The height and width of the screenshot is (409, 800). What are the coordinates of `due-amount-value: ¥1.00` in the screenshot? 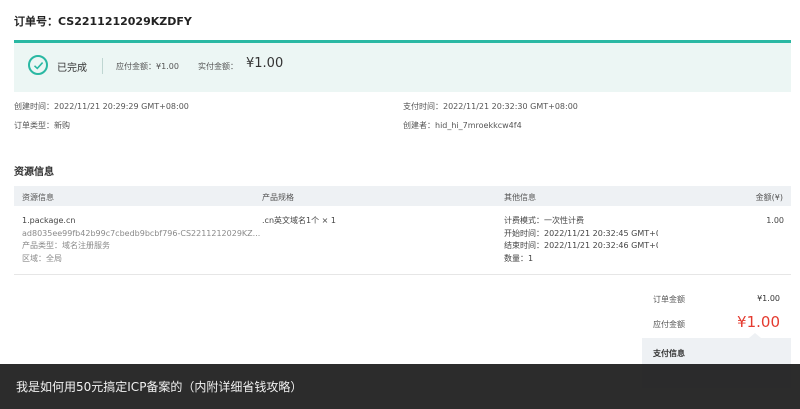 It's located at (758, 322).